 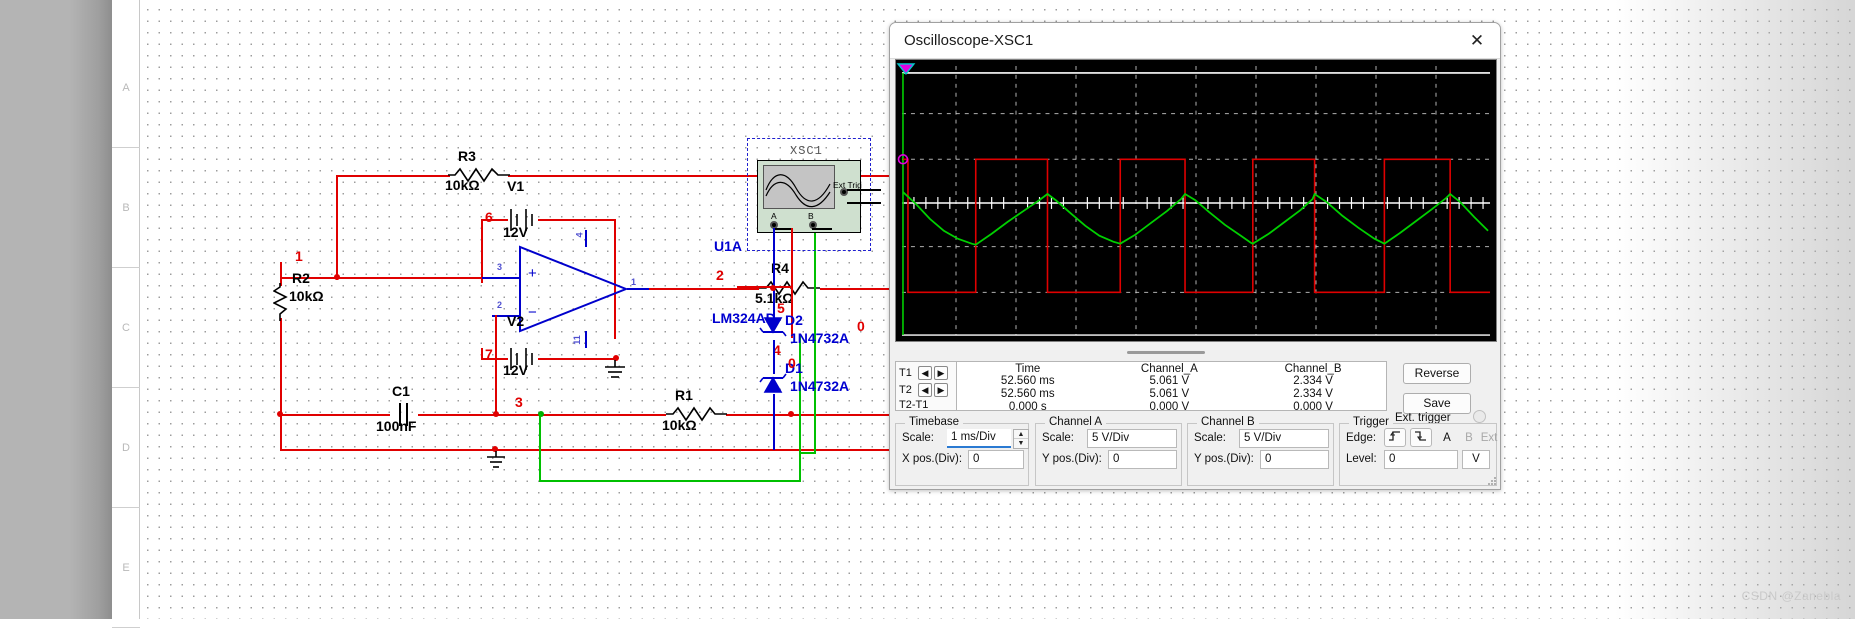 What do you see at coordinates (1055, 489) in the screenshot?
I see `channel-a-coupling-ac: AC` at bounding box center [1055, 489].